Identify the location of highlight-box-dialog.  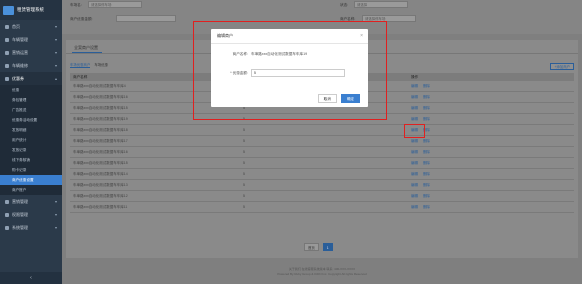
(290, 70).